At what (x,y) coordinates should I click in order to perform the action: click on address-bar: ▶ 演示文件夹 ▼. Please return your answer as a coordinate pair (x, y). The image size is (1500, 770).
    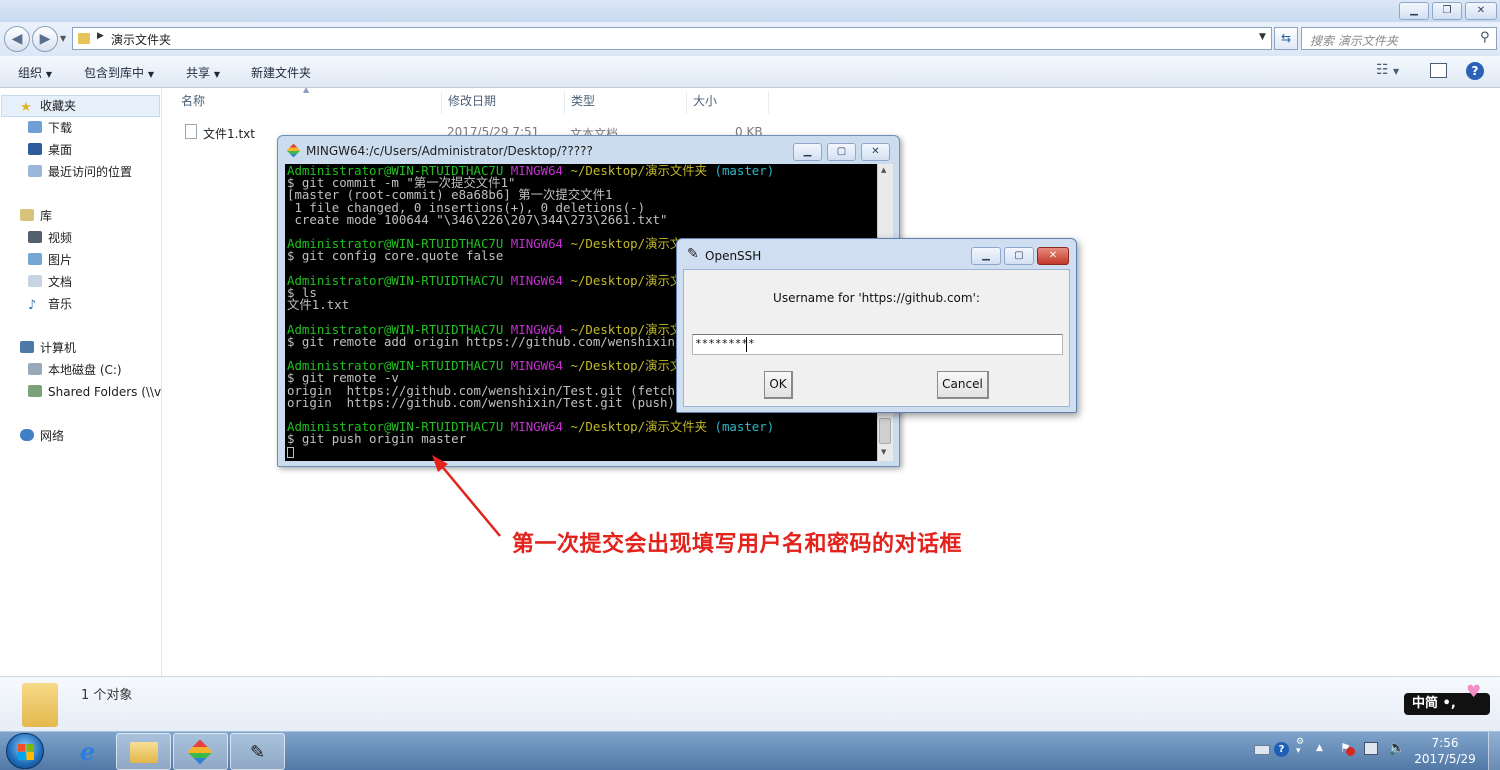
    Looking at the image, I should click on (672, 38).